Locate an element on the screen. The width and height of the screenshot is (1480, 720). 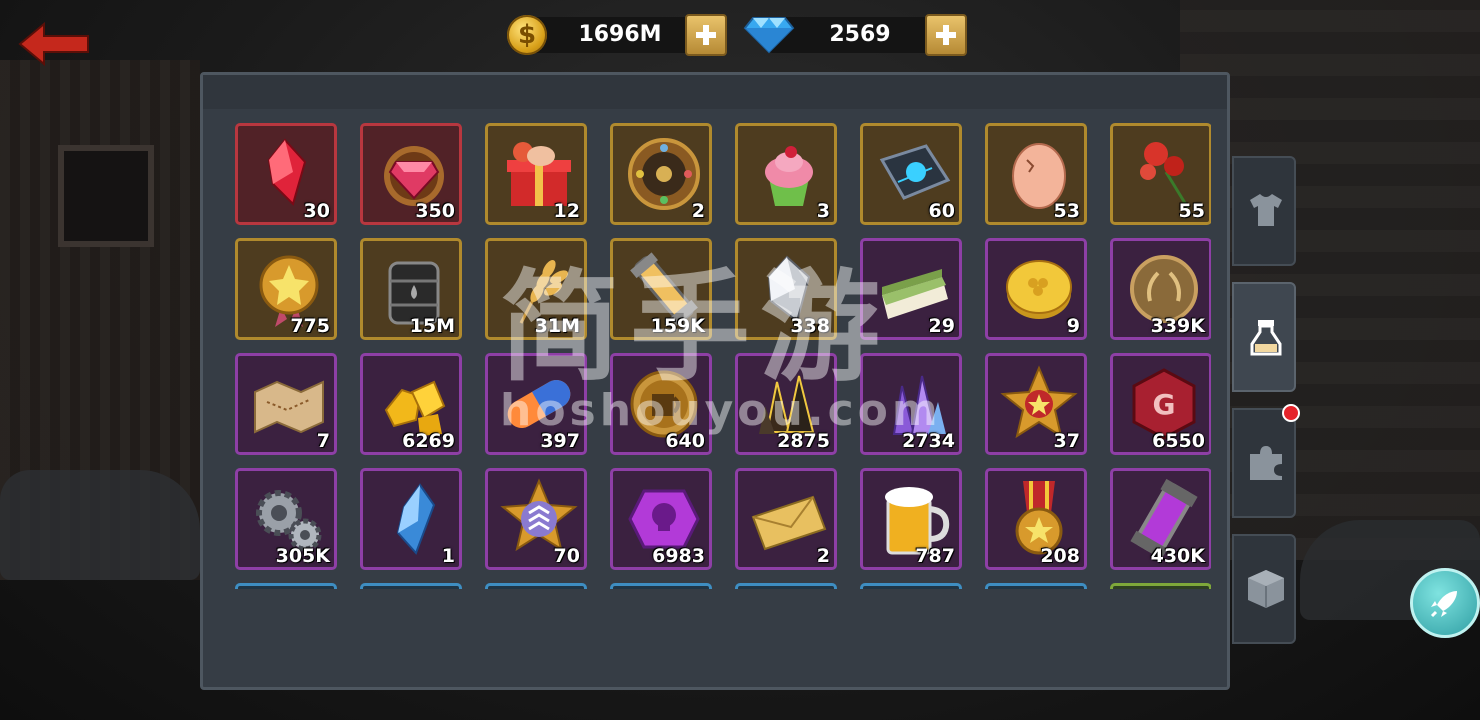
item-count: 640 is located at coordinates (685, 441).